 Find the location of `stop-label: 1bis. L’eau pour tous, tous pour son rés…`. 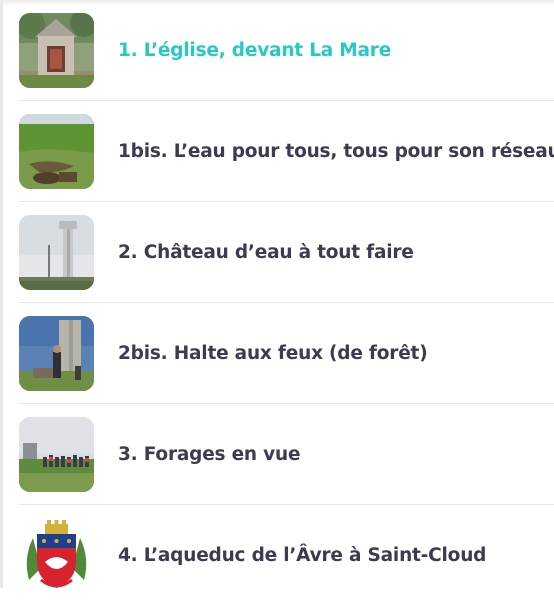

stop-label: 1bis. L’eau pour tous, tous pour son rés… is located at coordinates (336, 151).